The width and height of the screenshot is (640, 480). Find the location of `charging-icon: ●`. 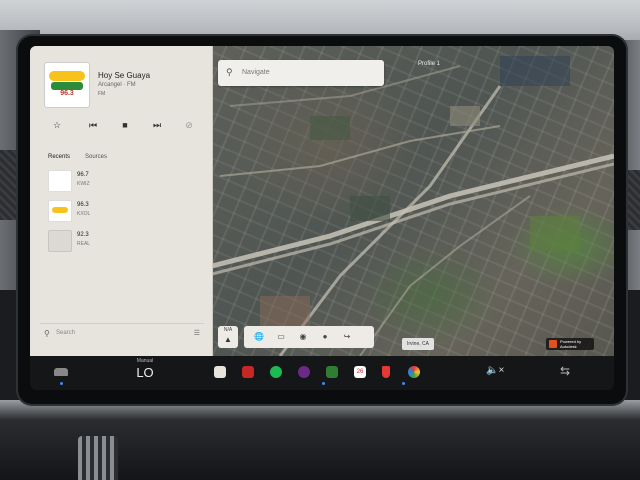

charging-icon: ● is located at coordinates (325, 337).